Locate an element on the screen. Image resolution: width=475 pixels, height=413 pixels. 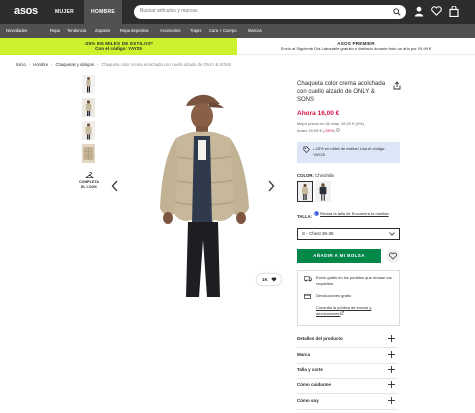
category-cara-cuerpo: Cara + Cuerpo is located at coordinates (223, 30).